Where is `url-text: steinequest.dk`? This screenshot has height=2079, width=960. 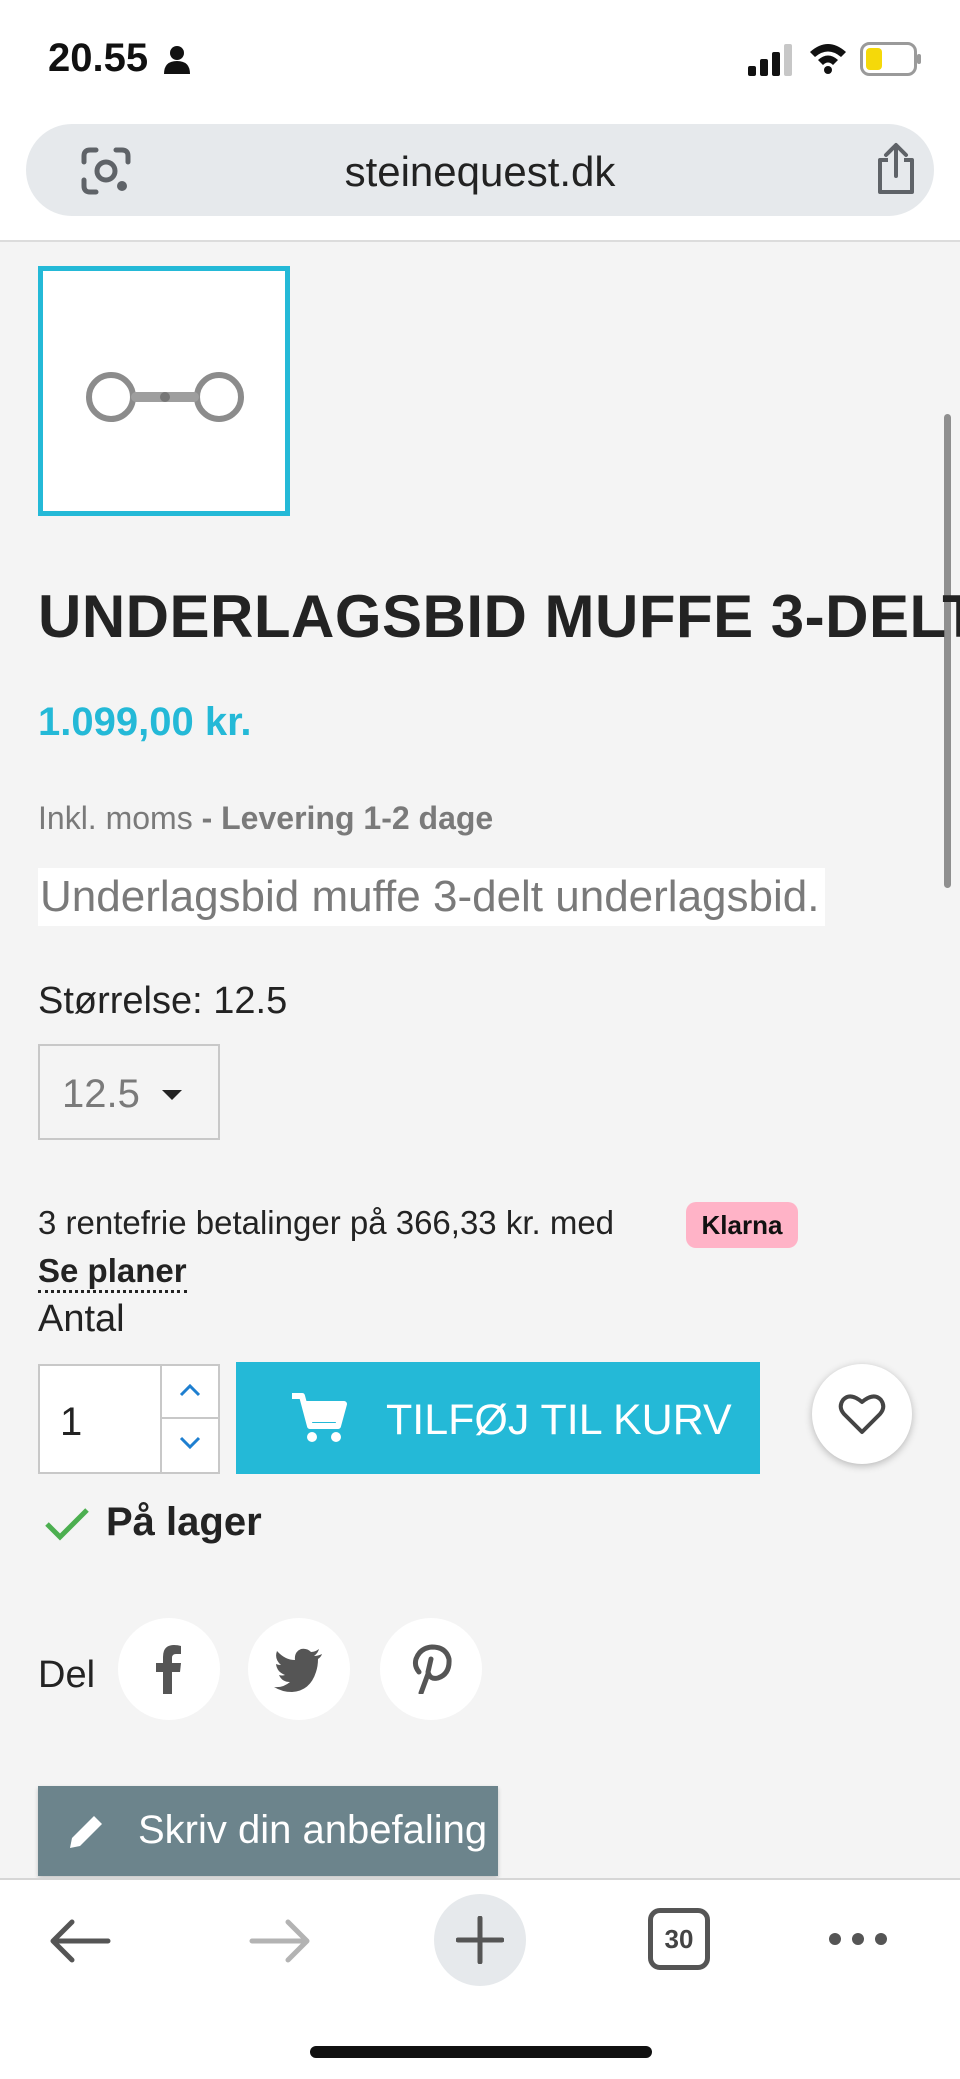
url-text: steinequest.dk is located at coordinates (480, 172).